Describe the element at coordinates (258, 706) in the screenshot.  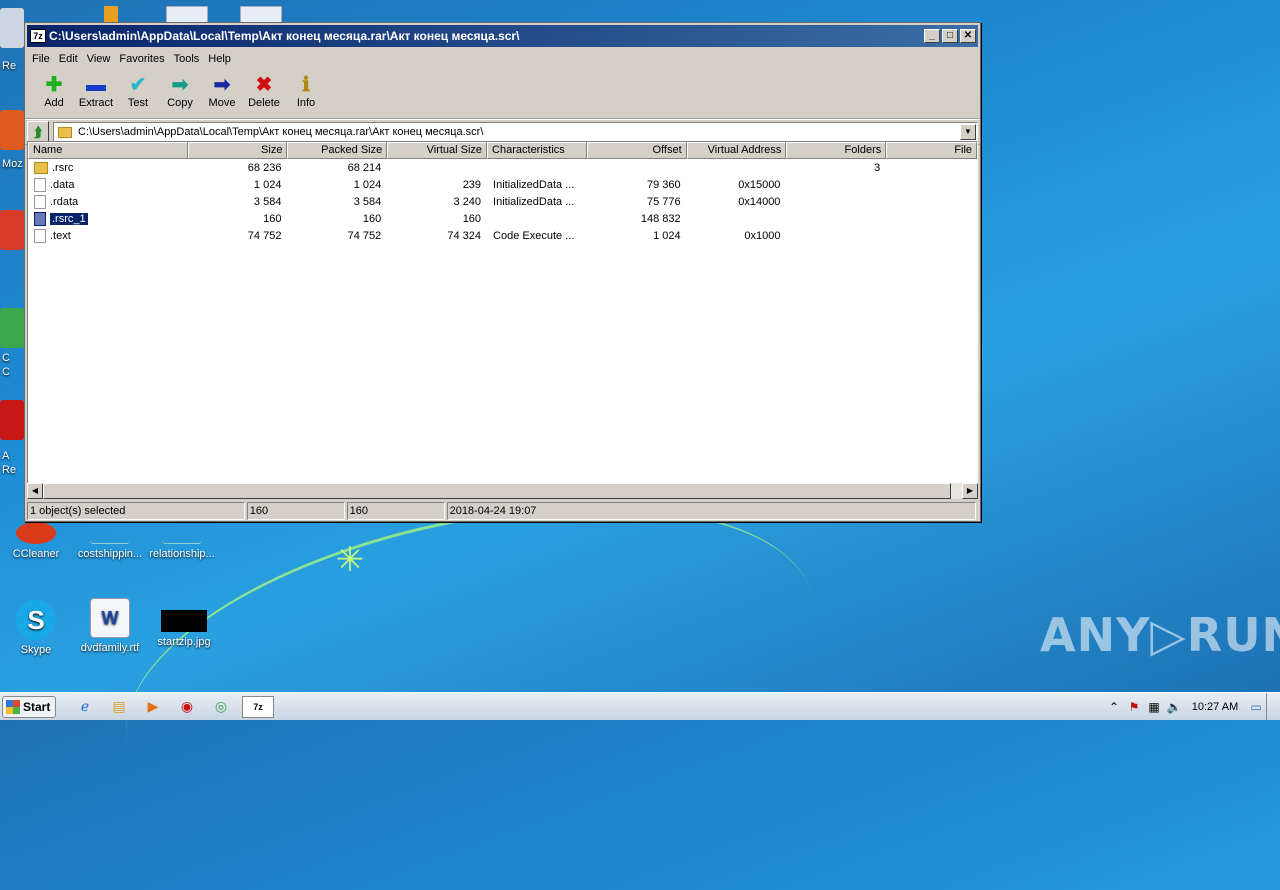
I see `7zip-taskbar-button: 7z` at that location.